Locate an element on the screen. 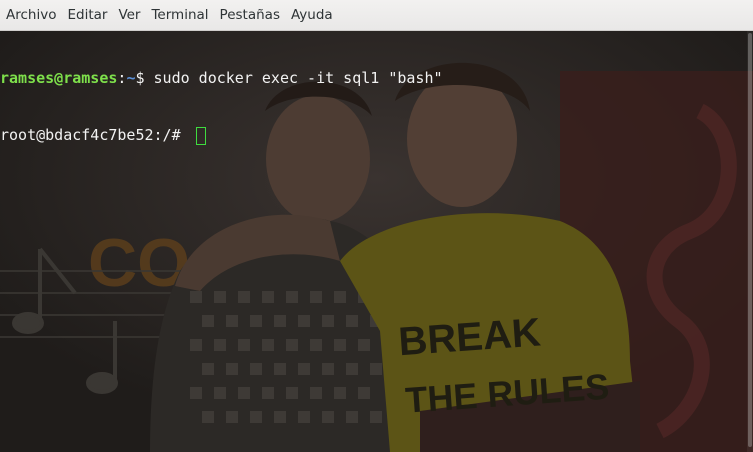 This screenshot has height=452, width=753. prompt-path: ~ is located at coordinates (131, 78).